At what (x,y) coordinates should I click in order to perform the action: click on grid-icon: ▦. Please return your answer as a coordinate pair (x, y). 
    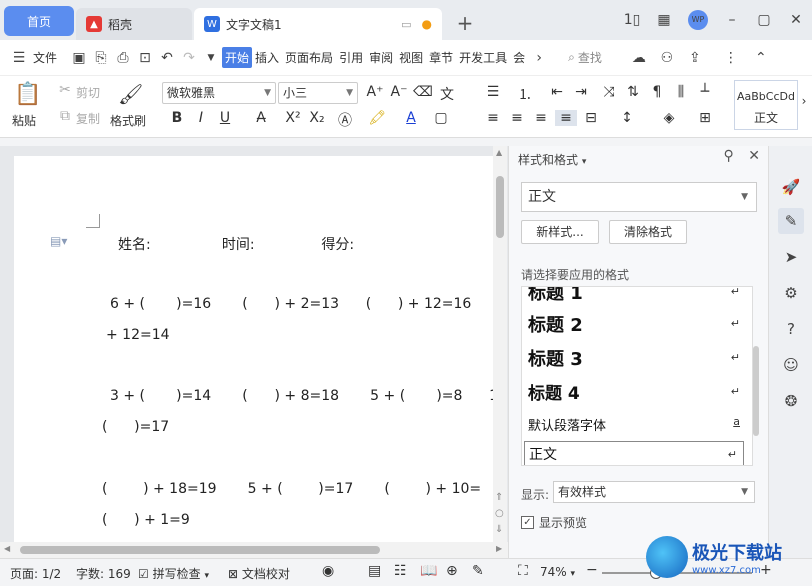
    Looking at the image, I should click on (664, 20).